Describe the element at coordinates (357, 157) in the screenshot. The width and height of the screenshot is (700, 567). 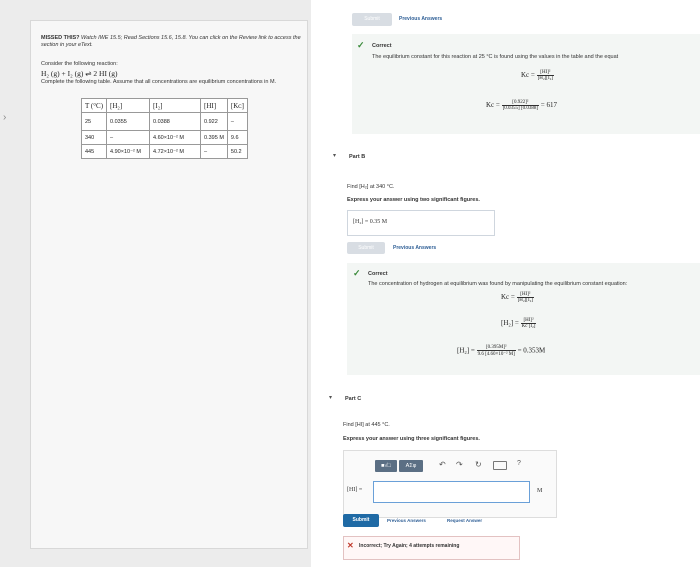
I see `part-b-title: Part B` at that location.